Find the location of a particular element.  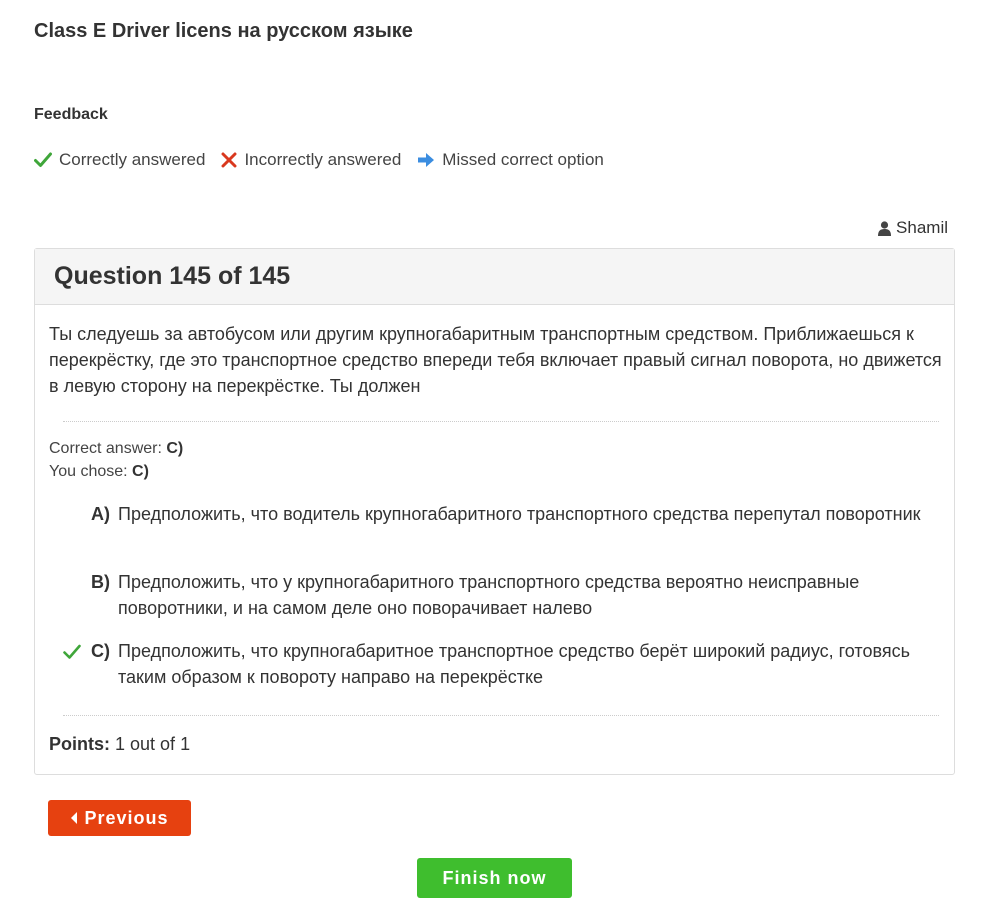

previous-button: Previous is located at coordinates (119, 818).